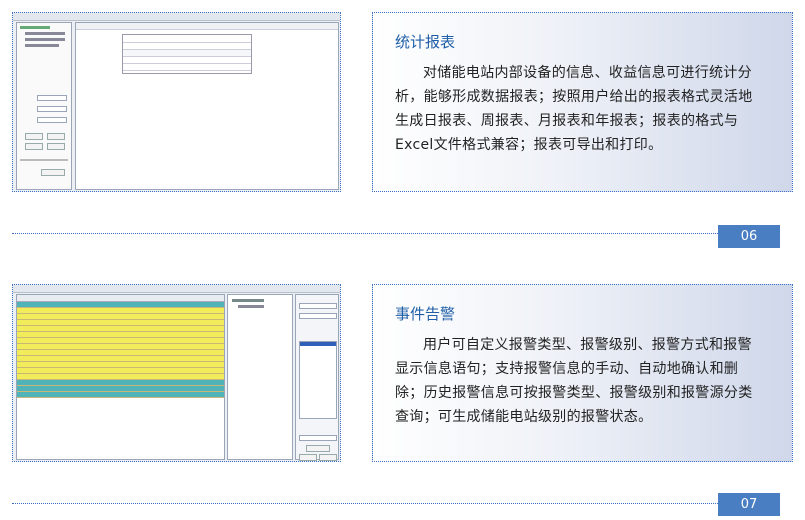  I want to click on report-sheet, so click(207, 106).